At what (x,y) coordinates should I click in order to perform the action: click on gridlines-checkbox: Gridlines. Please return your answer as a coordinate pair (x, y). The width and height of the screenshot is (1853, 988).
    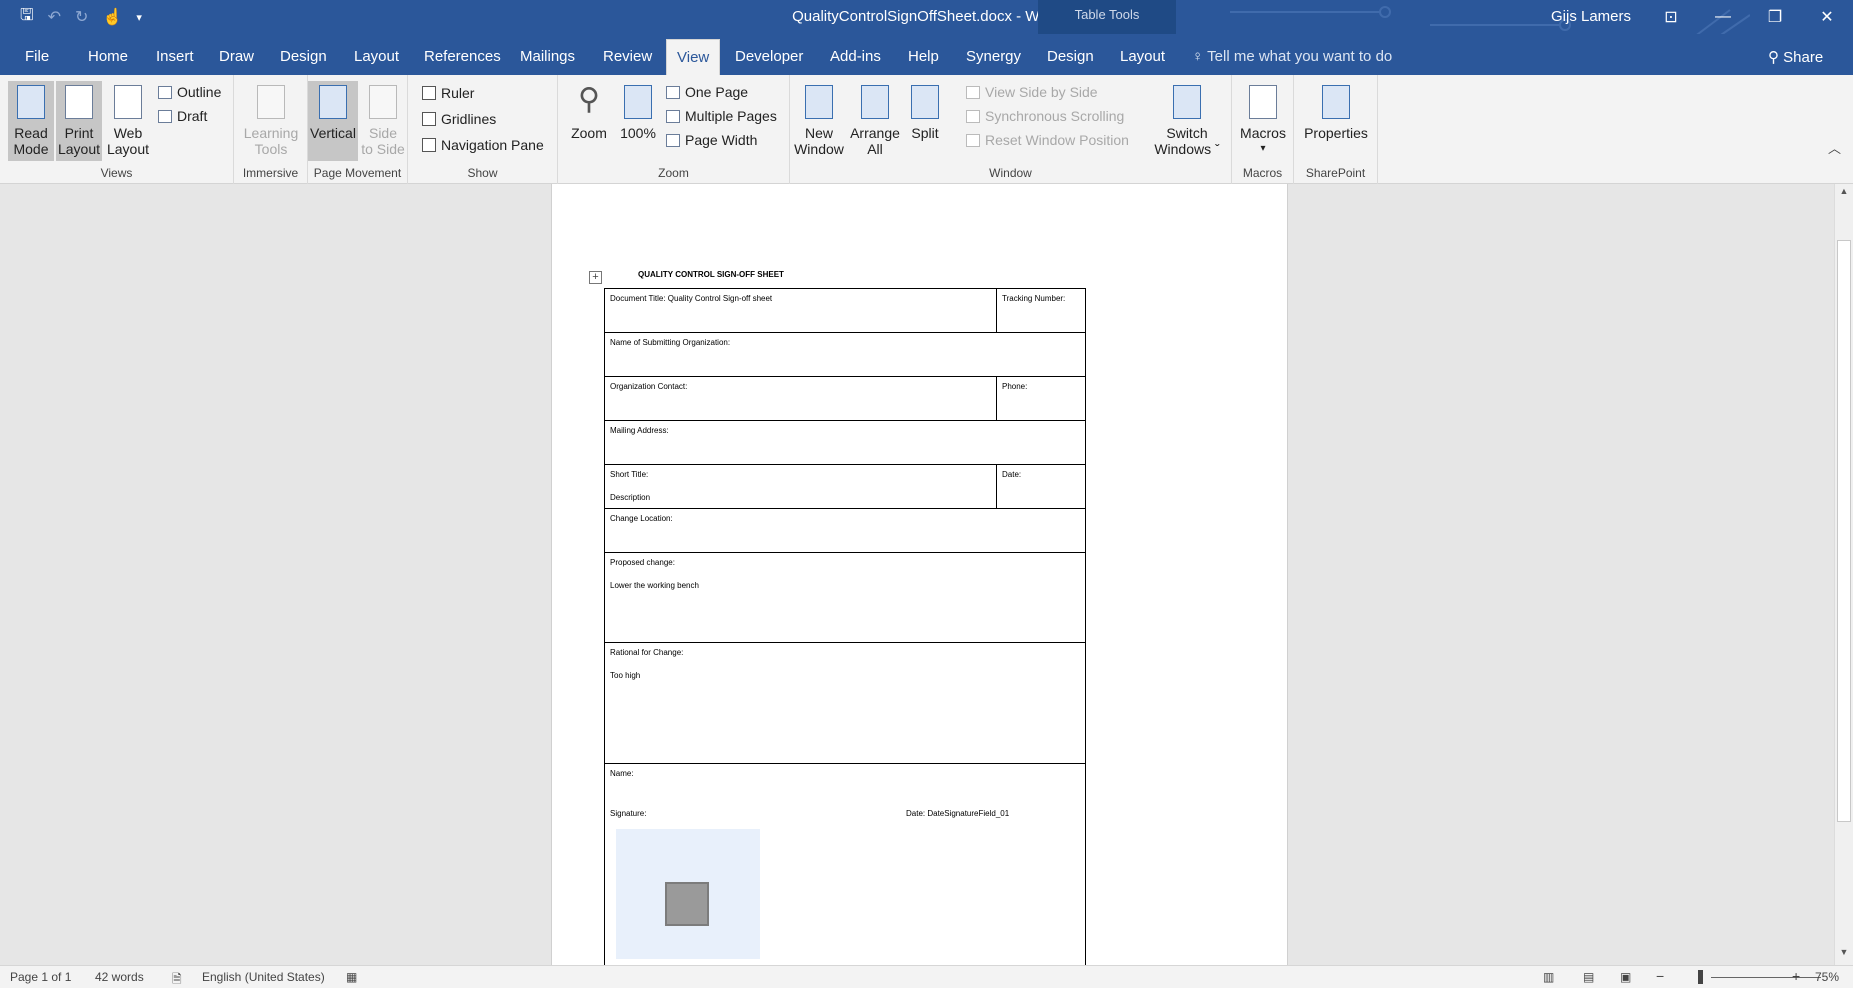
    Looking at the image, I should click on (459, 119).